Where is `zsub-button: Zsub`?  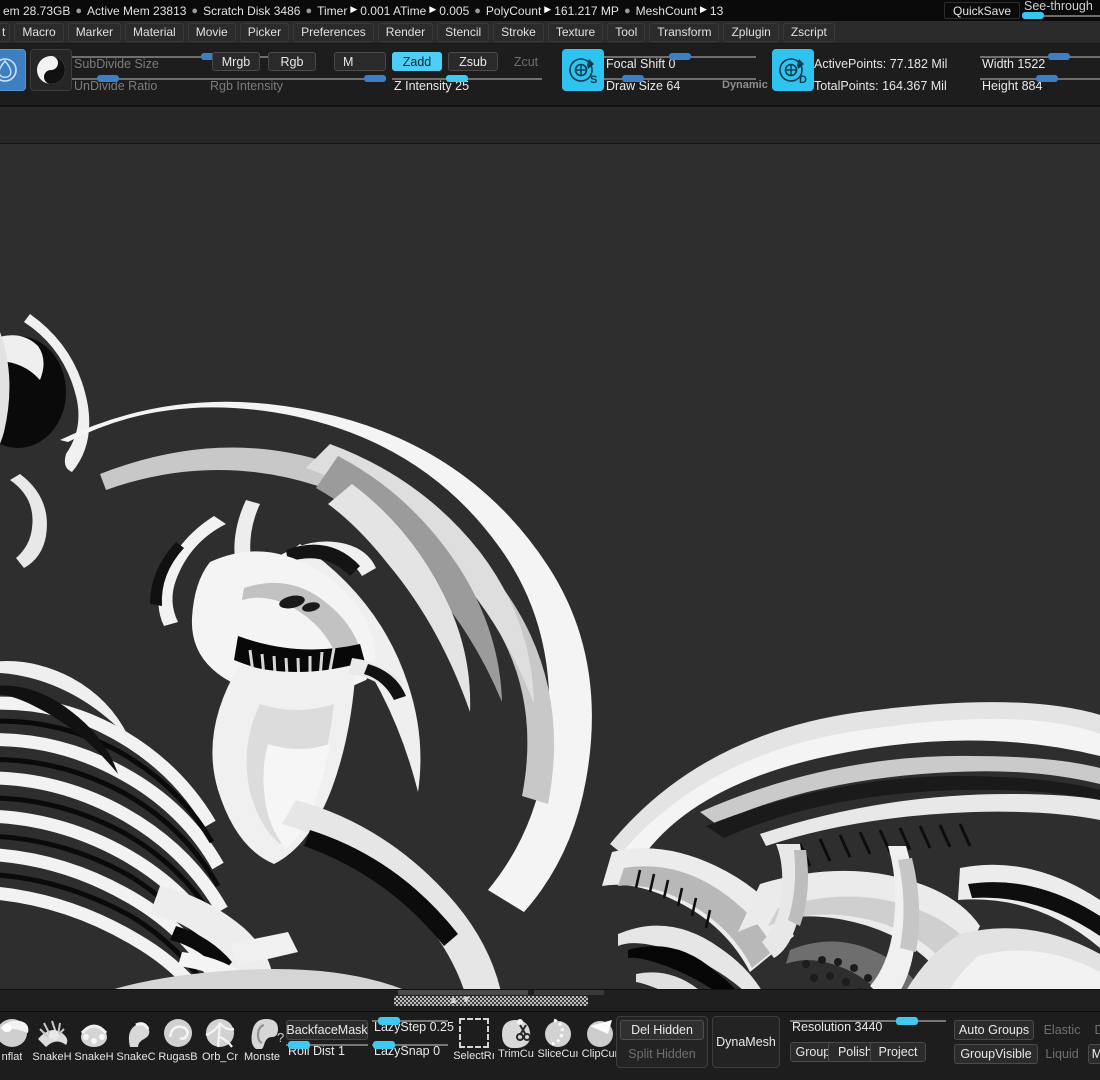
zsub-button: Zsub is located at coordinates (473, 61).